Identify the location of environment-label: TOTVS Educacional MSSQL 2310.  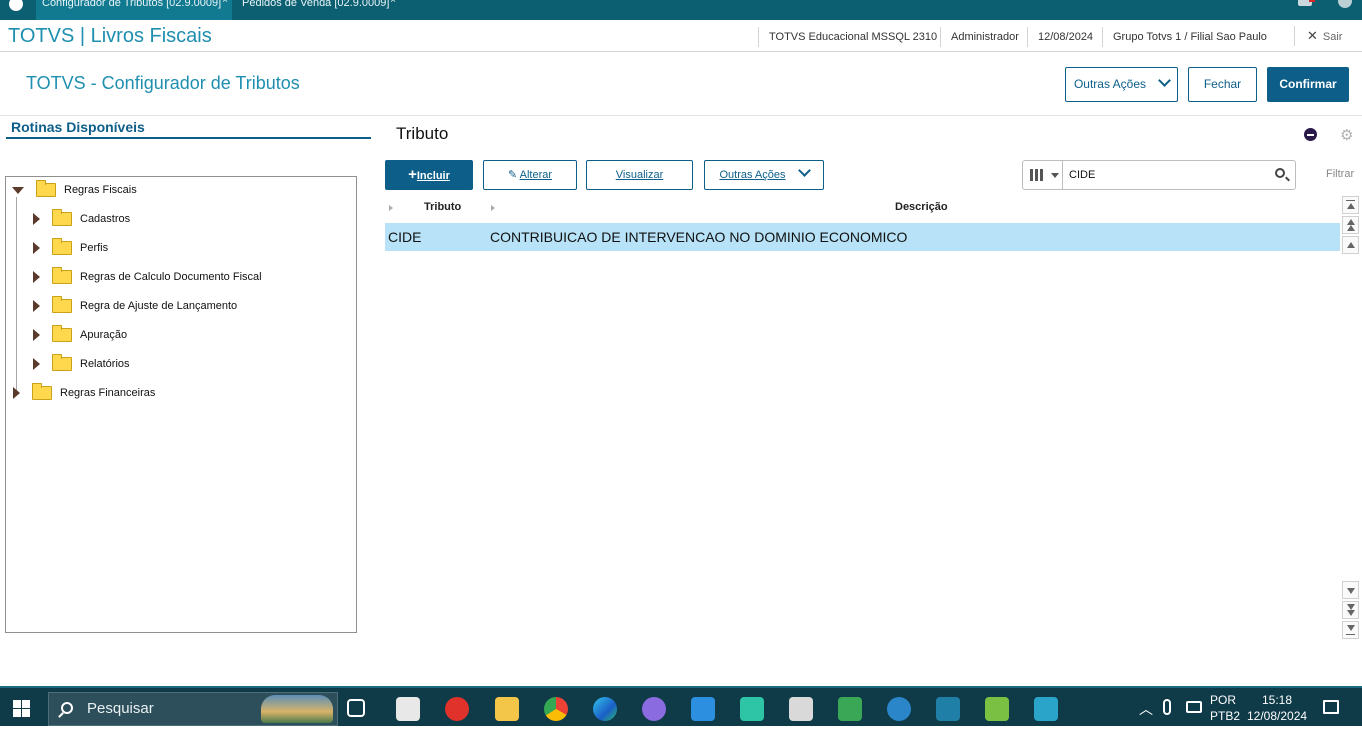
(847, 37).